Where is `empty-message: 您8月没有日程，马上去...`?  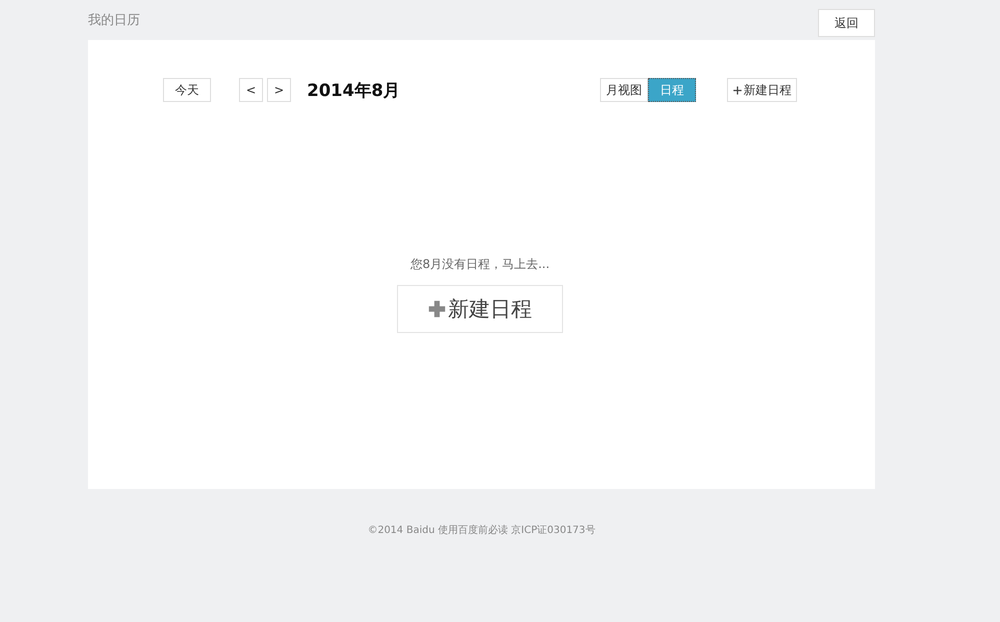
empty-message: 您8月没有日程，马上去... is located at coordinates (480, 264).